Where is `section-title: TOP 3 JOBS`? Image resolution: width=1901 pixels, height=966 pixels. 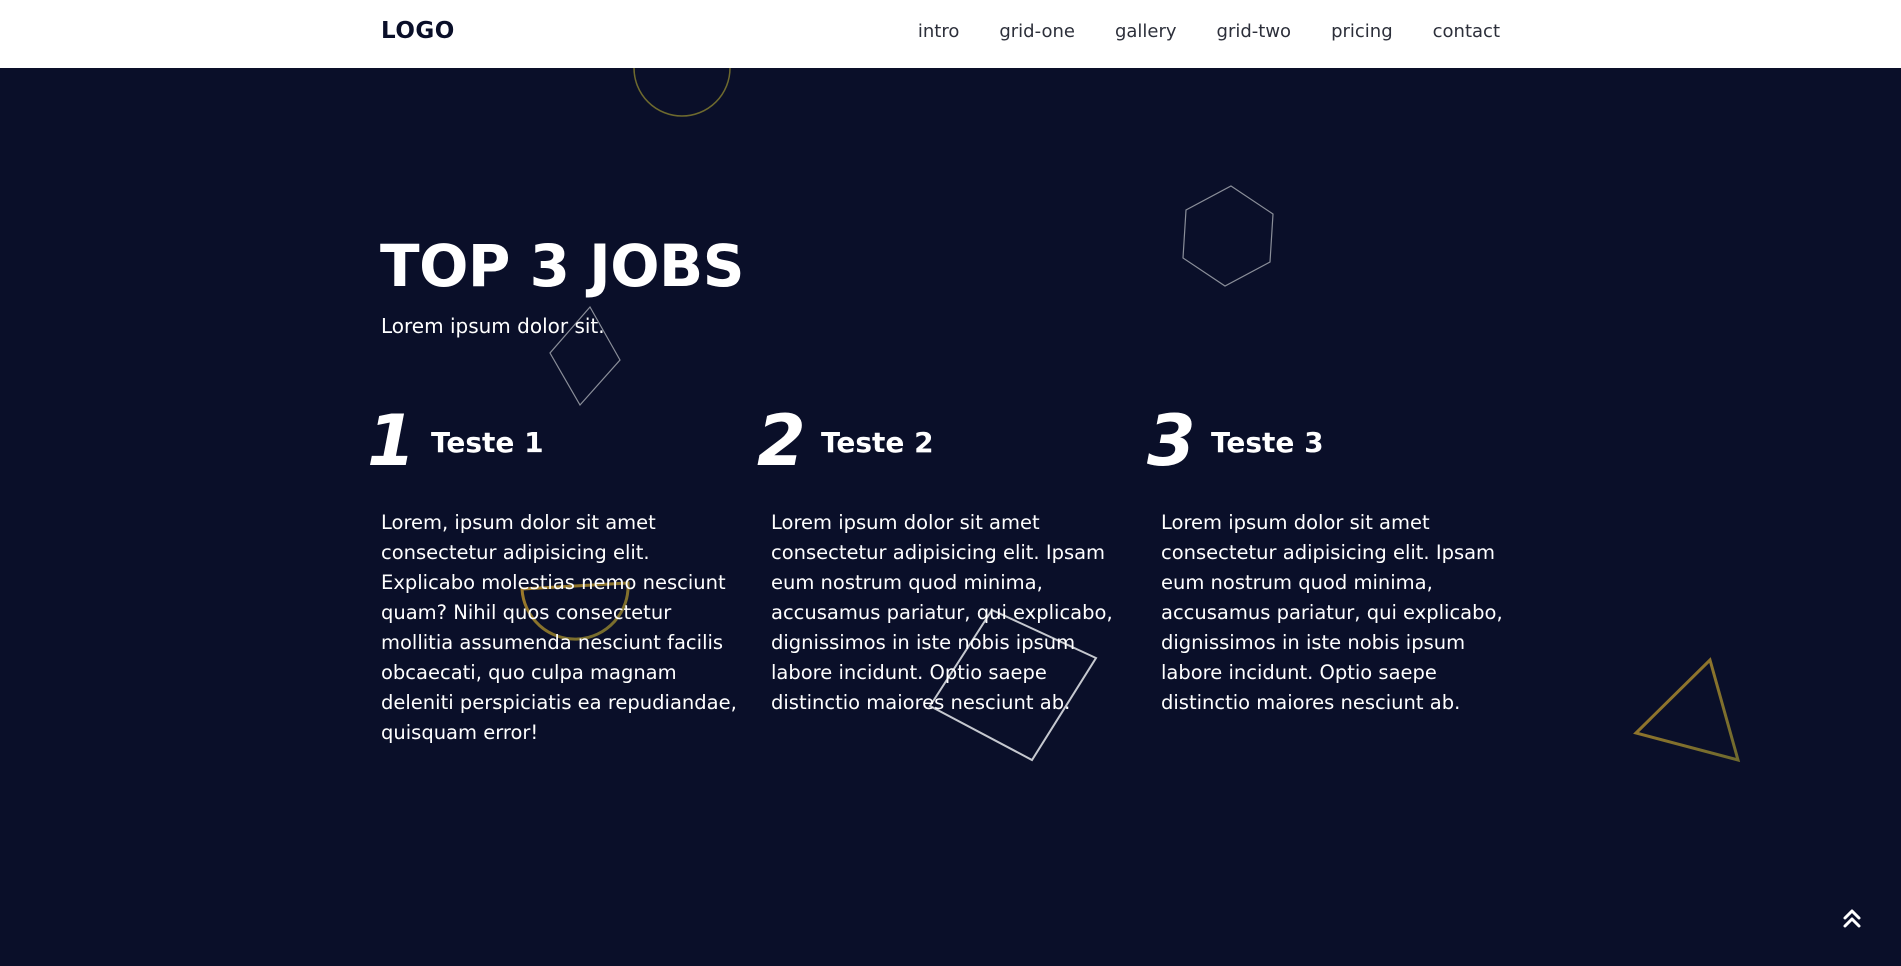
section-title: TOP 3 JOBS is located at coordinates (562, 266).